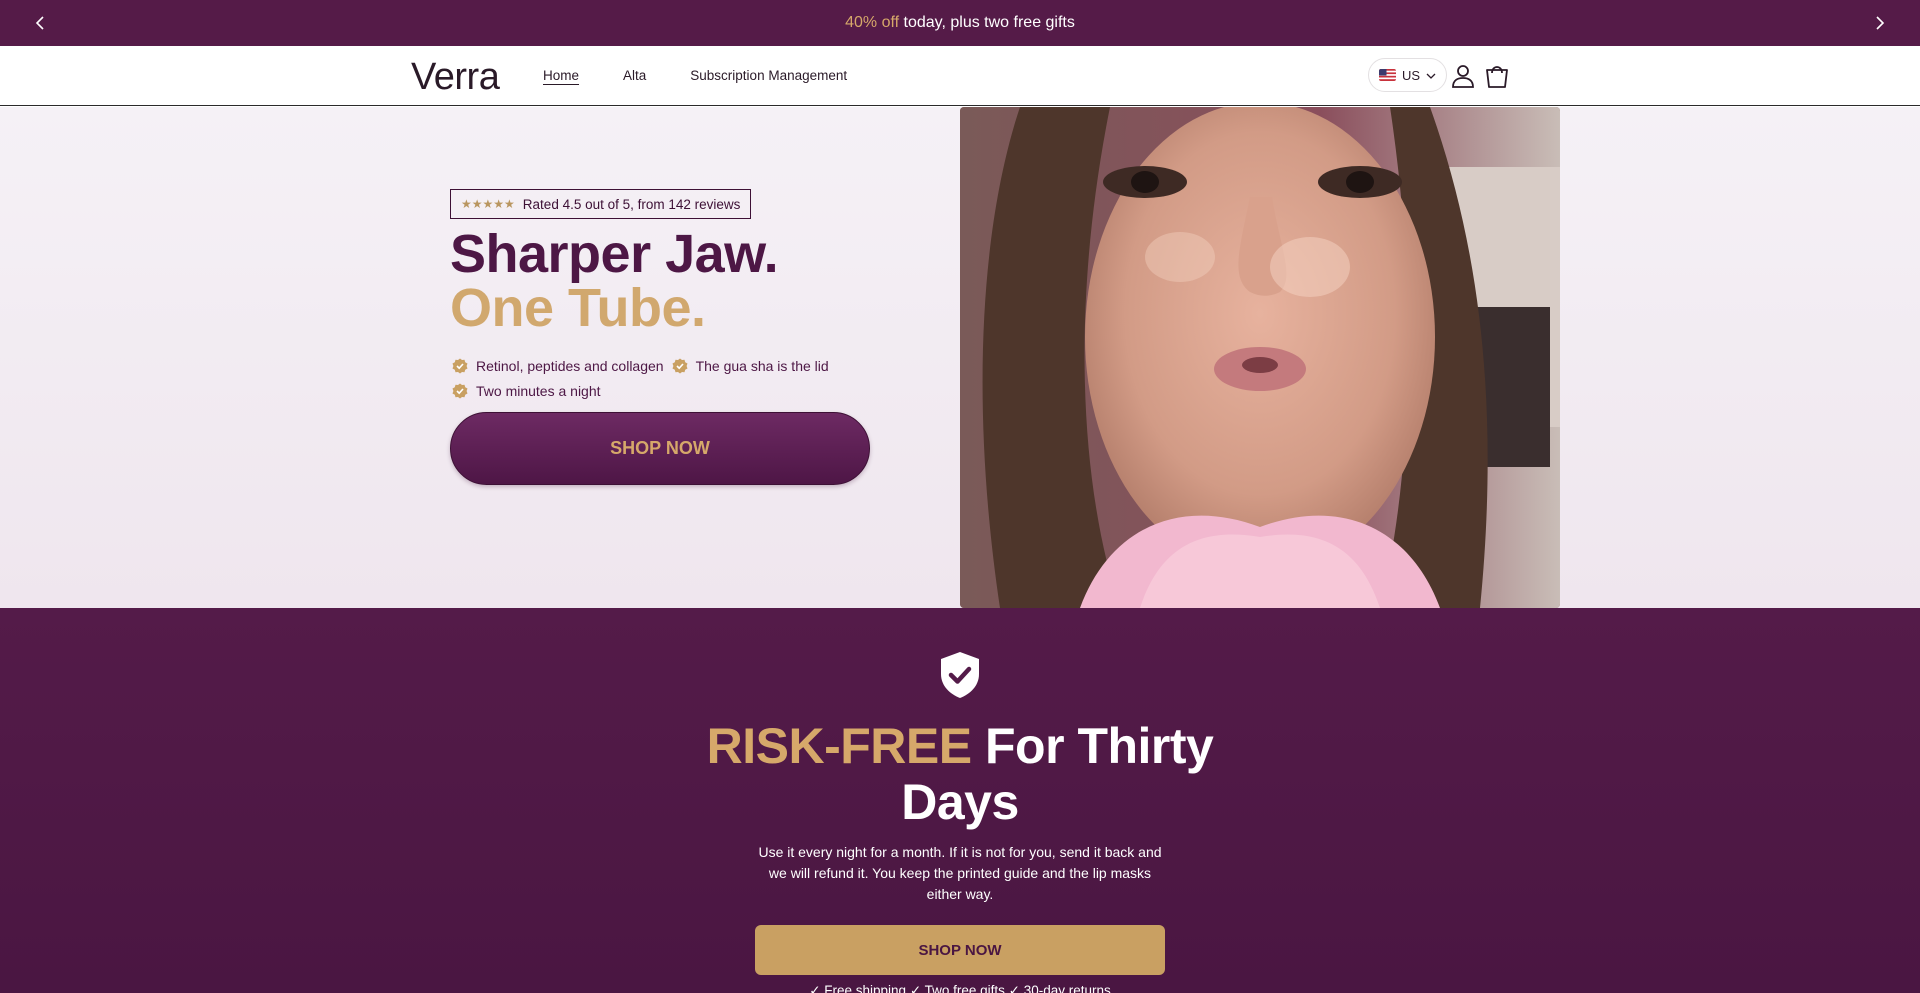 Image resolution: width=1920 pixels, height=993 pixels. What do you see at coordinates (1411, 75) in the screenshot?
I see `locale-label: US` at bounding box center [1411, 75].